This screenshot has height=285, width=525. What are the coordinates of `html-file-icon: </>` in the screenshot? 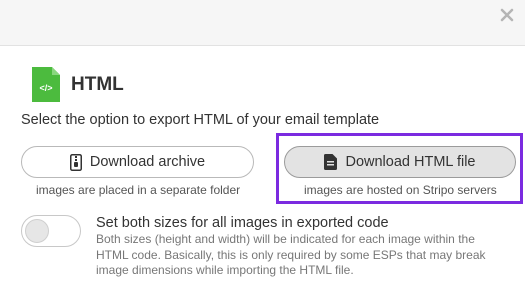 It's located at (46, 84).